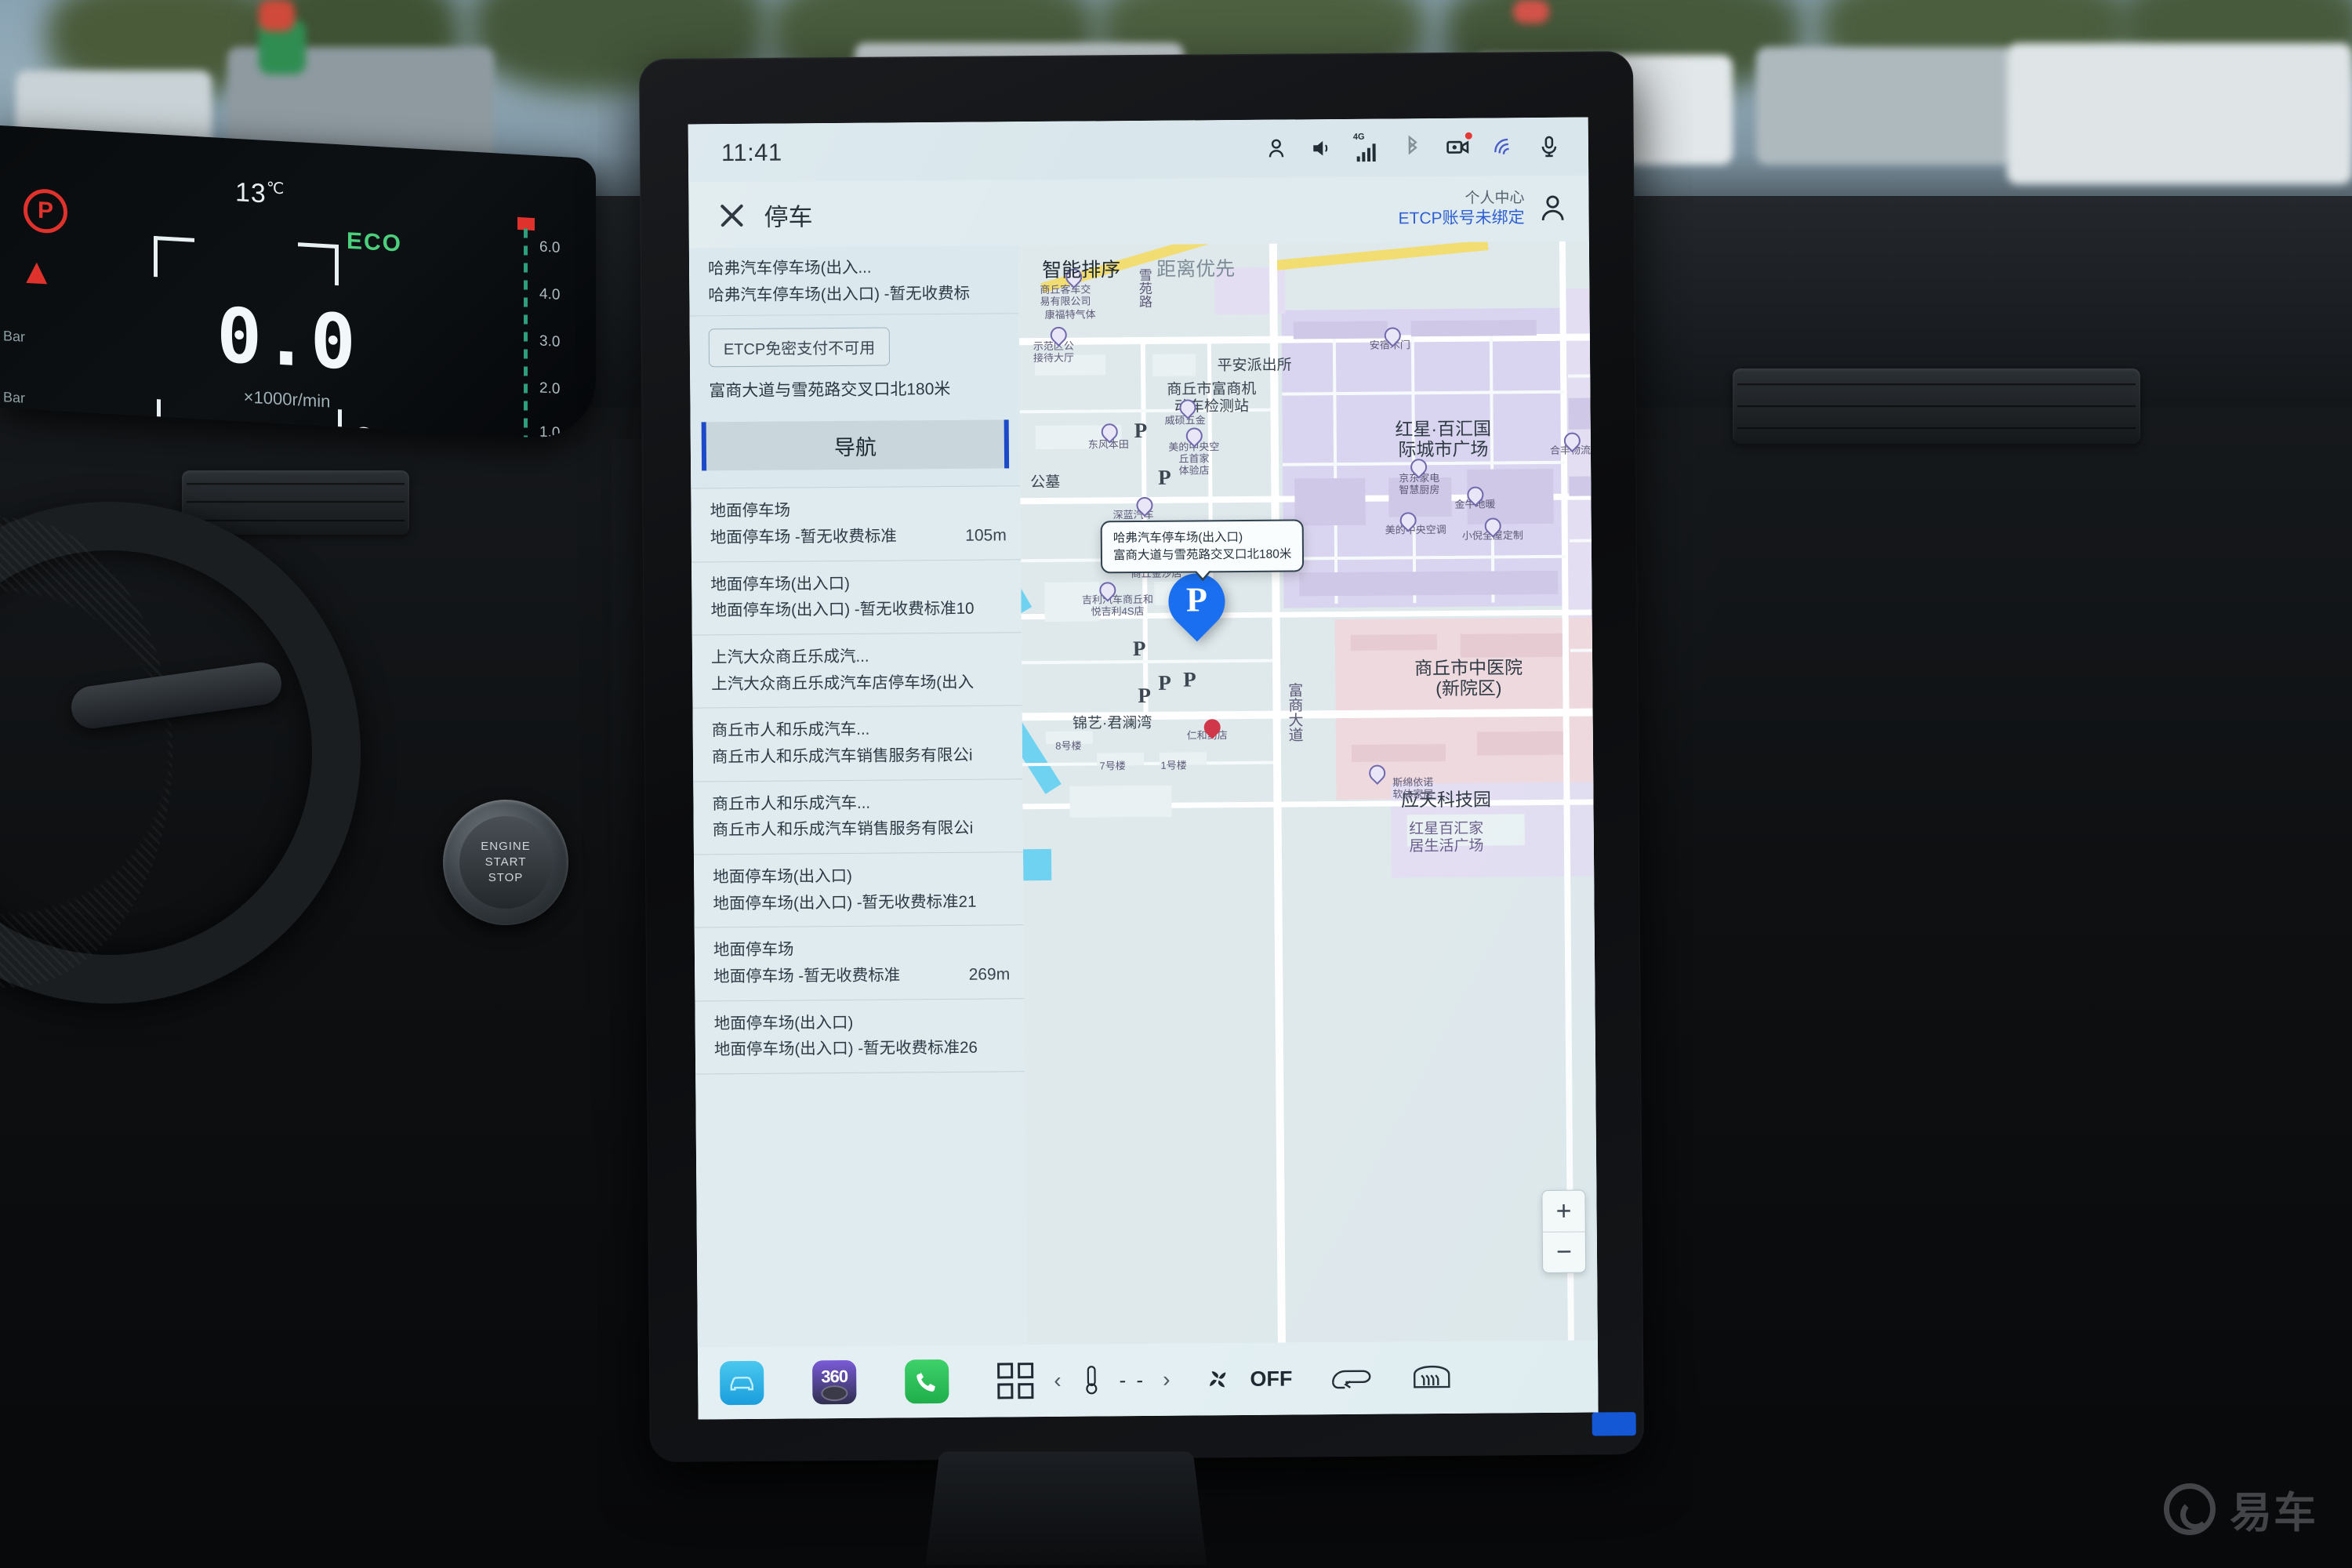  Describe the element at coordinates (742, 1383) in the screenshot. I see `car-app-icon` at that location.